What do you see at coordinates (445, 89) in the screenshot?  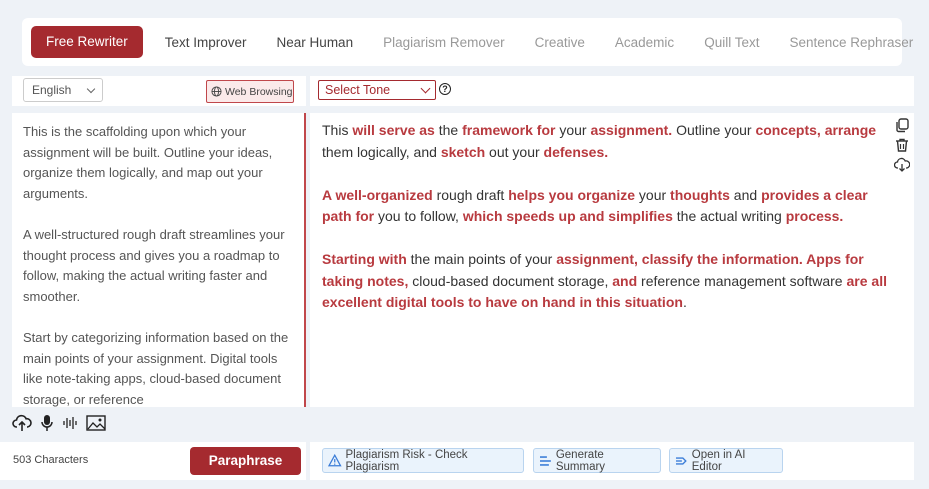 I see `help-icon: ?` at bounding box center [445, 89].